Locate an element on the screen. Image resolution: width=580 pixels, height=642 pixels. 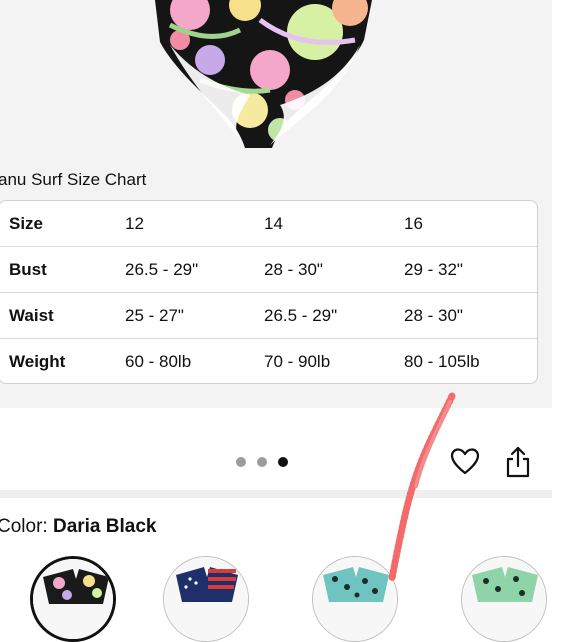
table-cell: 60 - 80lb is located at coordinates (158, 361).